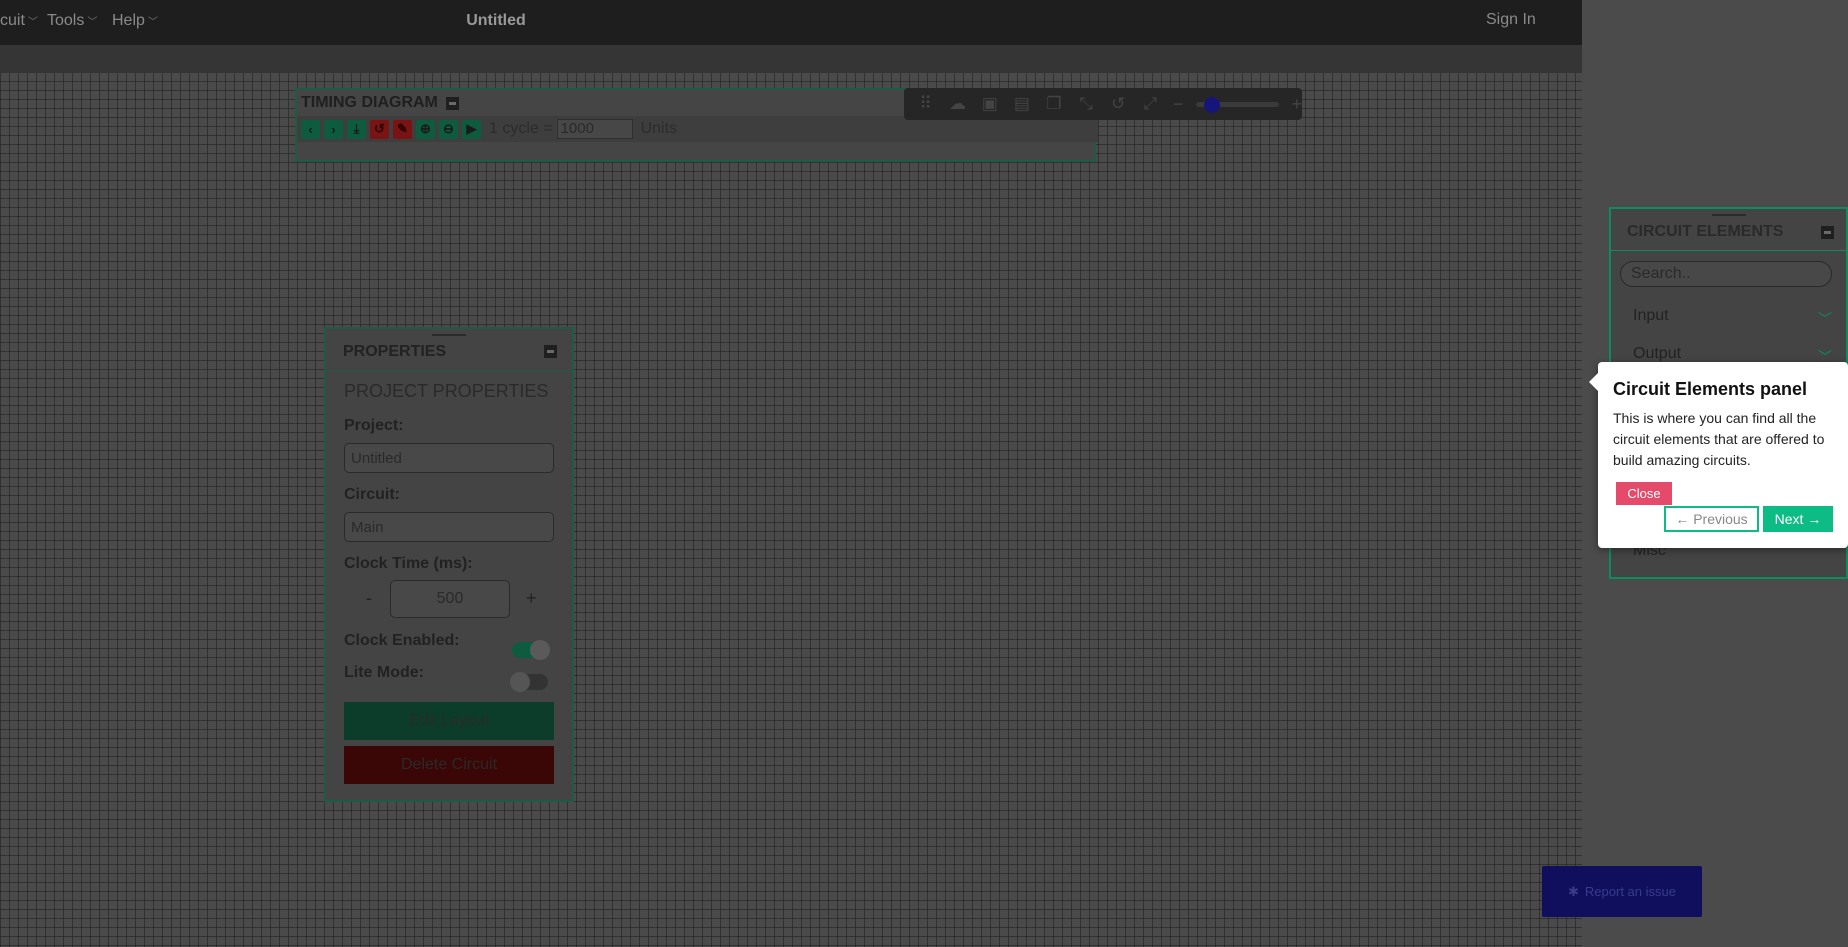 The image size is (1848, 947). I want to click on drag-icon: ⠿, so click(925, 104).